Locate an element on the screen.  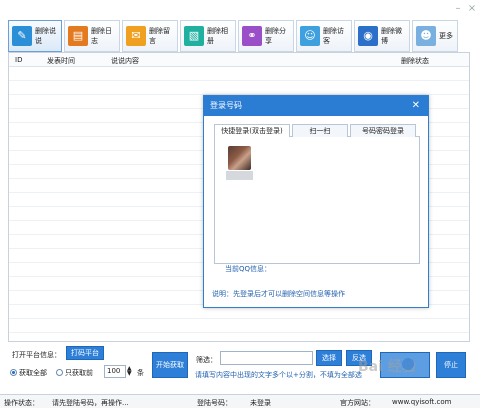
toolbar-button-5: ☺ 删除访客 is located at coordinates (324, 36).